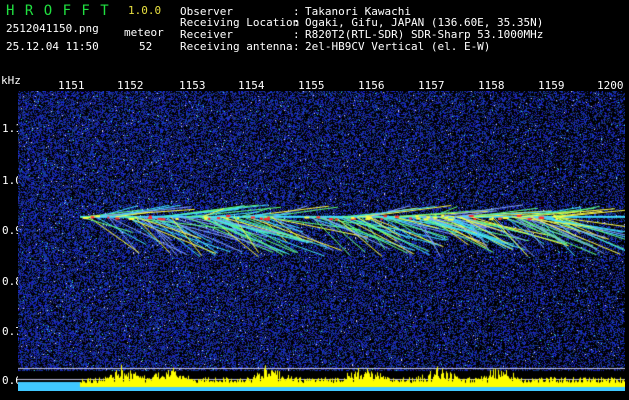  I want to click on x-tick: 1159, so click(551, 85).